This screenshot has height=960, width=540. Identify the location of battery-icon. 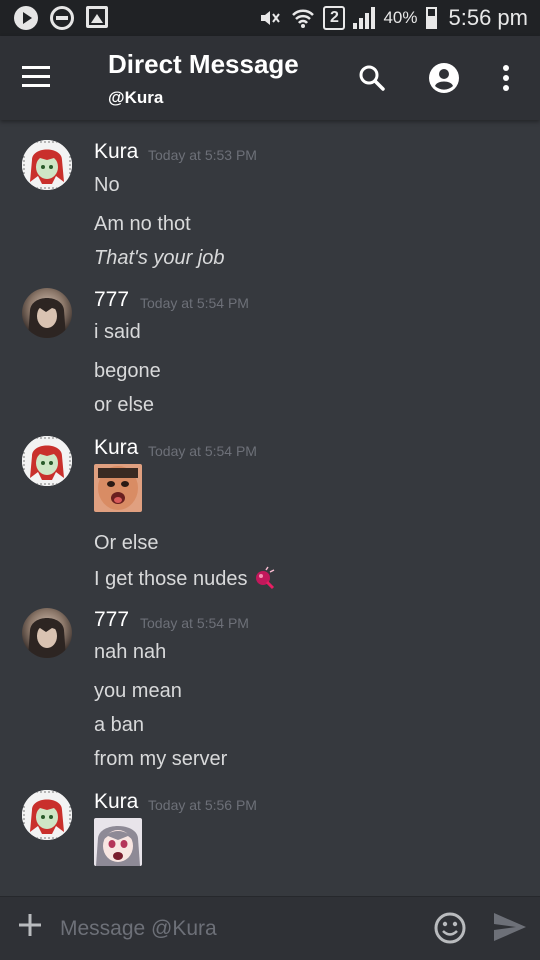
(431, 18).